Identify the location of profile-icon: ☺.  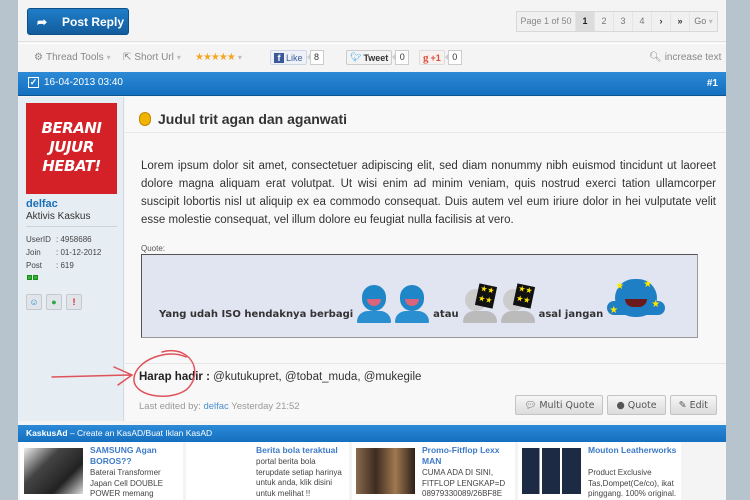
(34, 302).